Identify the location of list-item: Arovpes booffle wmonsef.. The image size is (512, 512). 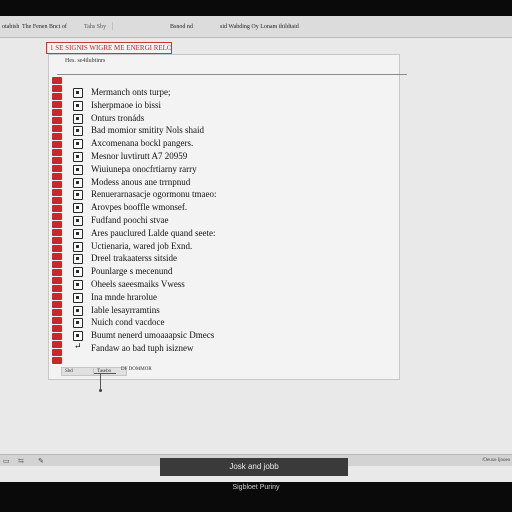
(199, 208).